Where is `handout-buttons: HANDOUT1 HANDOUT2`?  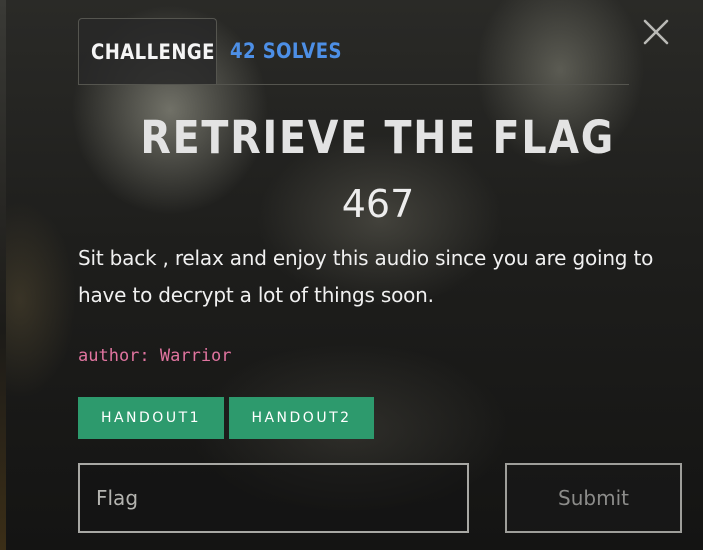 handout-buttons: HANDOUT1 HANDOUT2 is located at coordinates (226, 418).